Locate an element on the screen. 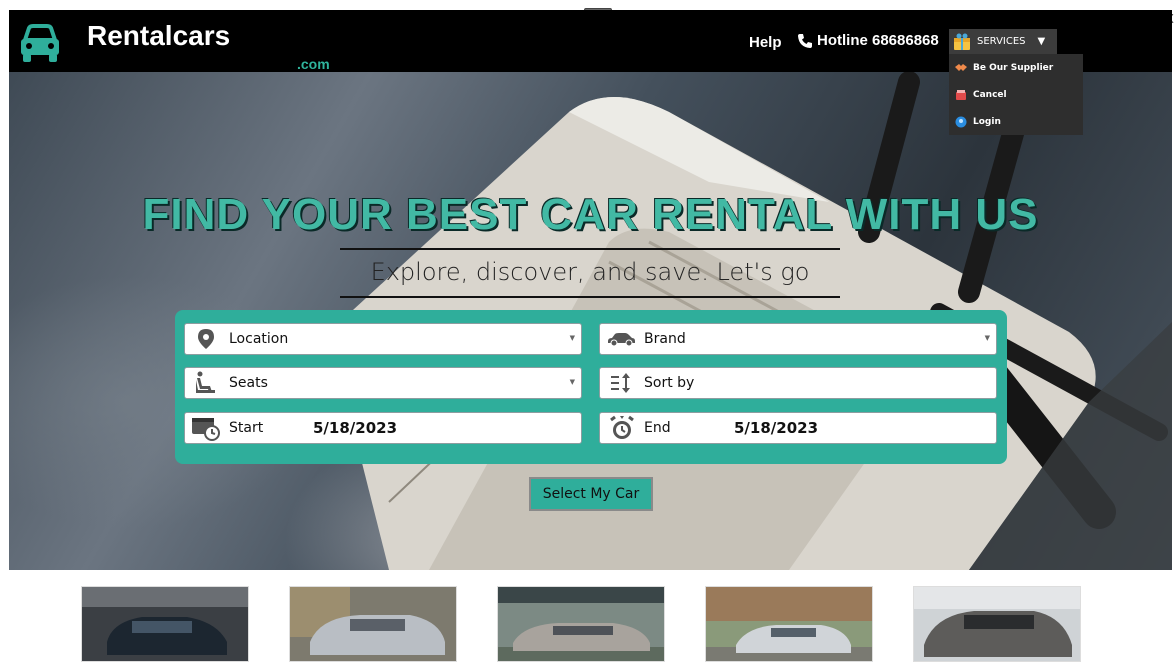 This screenshot has width=1176, height=666. seats-select: Seats ▼ is located at coordinates (383, 383).